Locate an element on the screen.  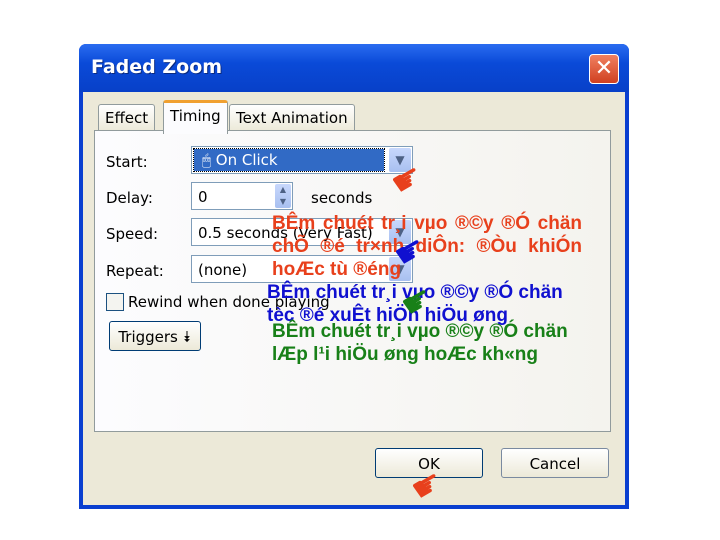
delay-label: Delay: is located at coordinates (129, 198).